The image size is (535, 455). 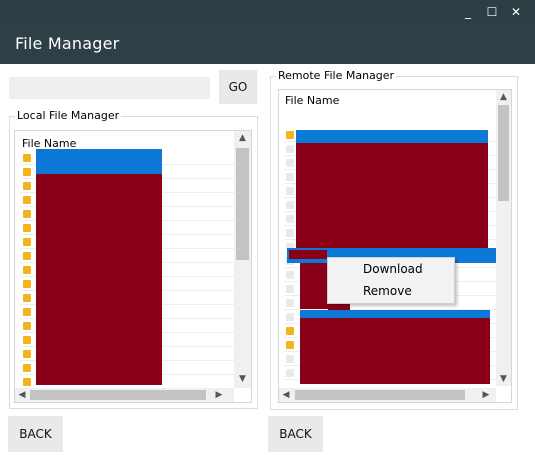 I want to click on window-top-bar, so click(x=267, y=12).